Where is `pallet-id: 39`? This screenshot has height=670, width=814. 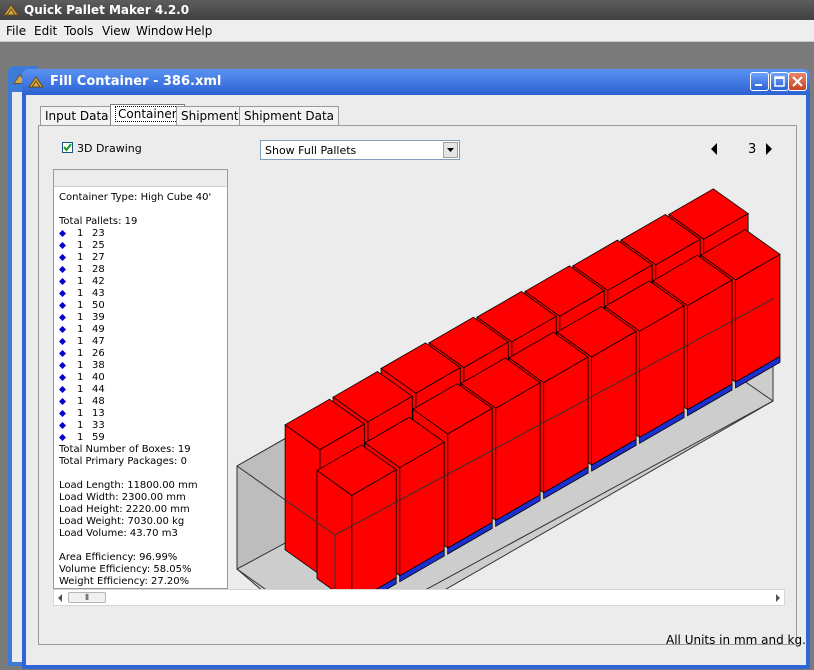 pallet-id: 39 is located at coordinates (98, 317).